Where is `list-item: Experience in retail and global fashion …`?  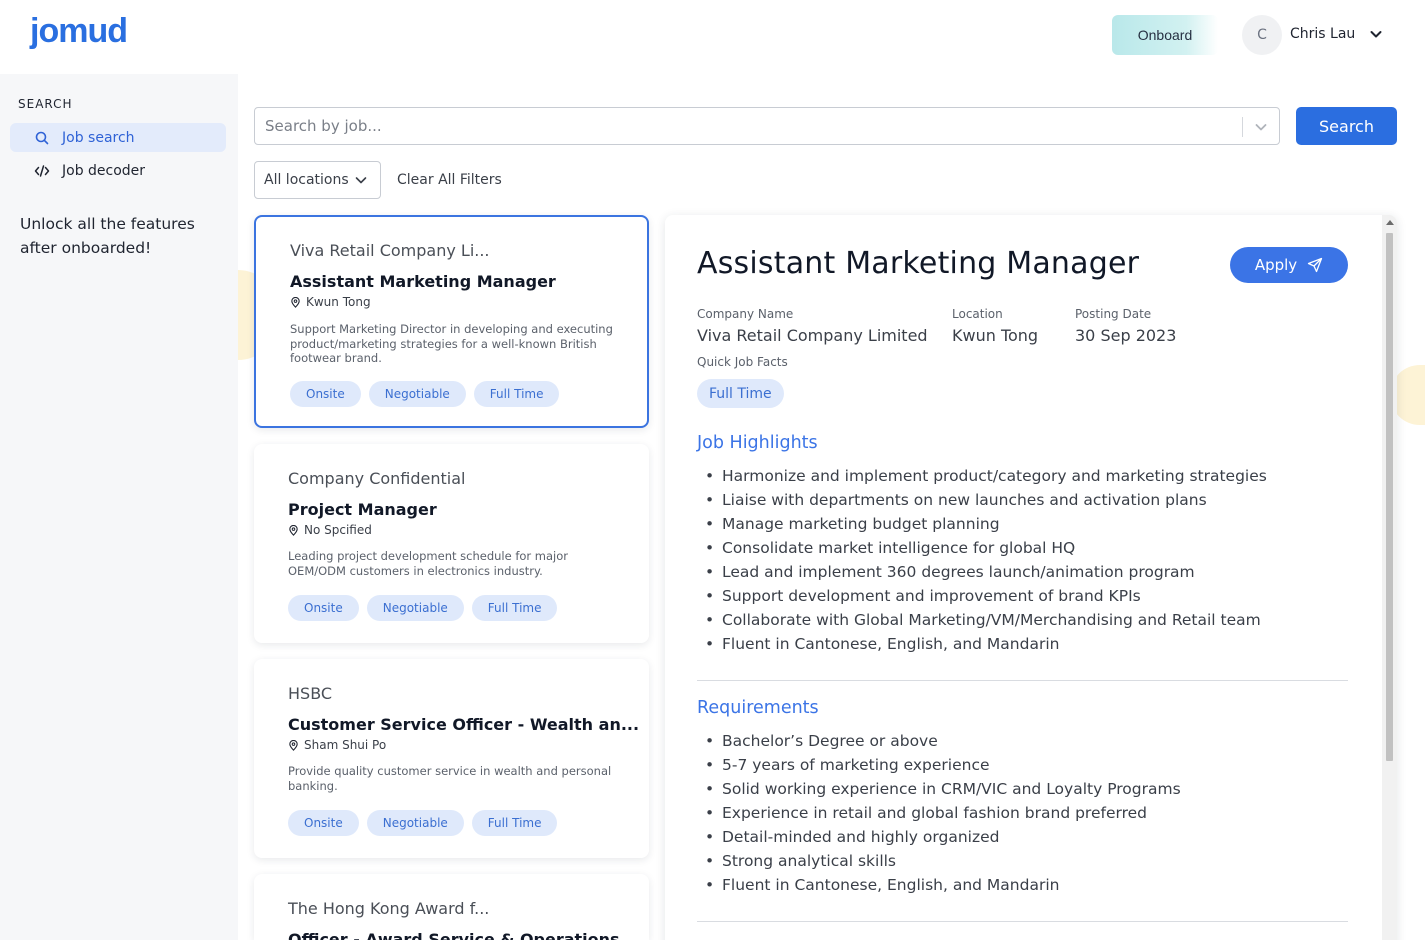 list-item: Experience in retail and global fashion … is located at coordinates (943, 813).